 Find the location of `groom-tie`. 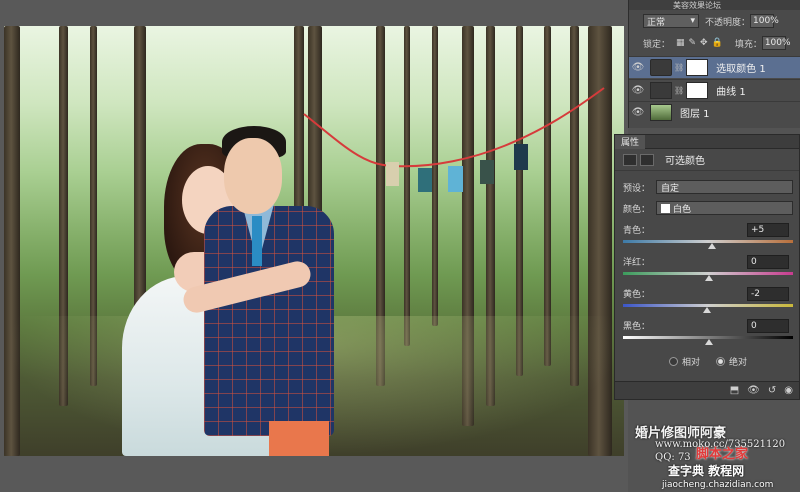

groom-tie is located at coordinates (257, 241).